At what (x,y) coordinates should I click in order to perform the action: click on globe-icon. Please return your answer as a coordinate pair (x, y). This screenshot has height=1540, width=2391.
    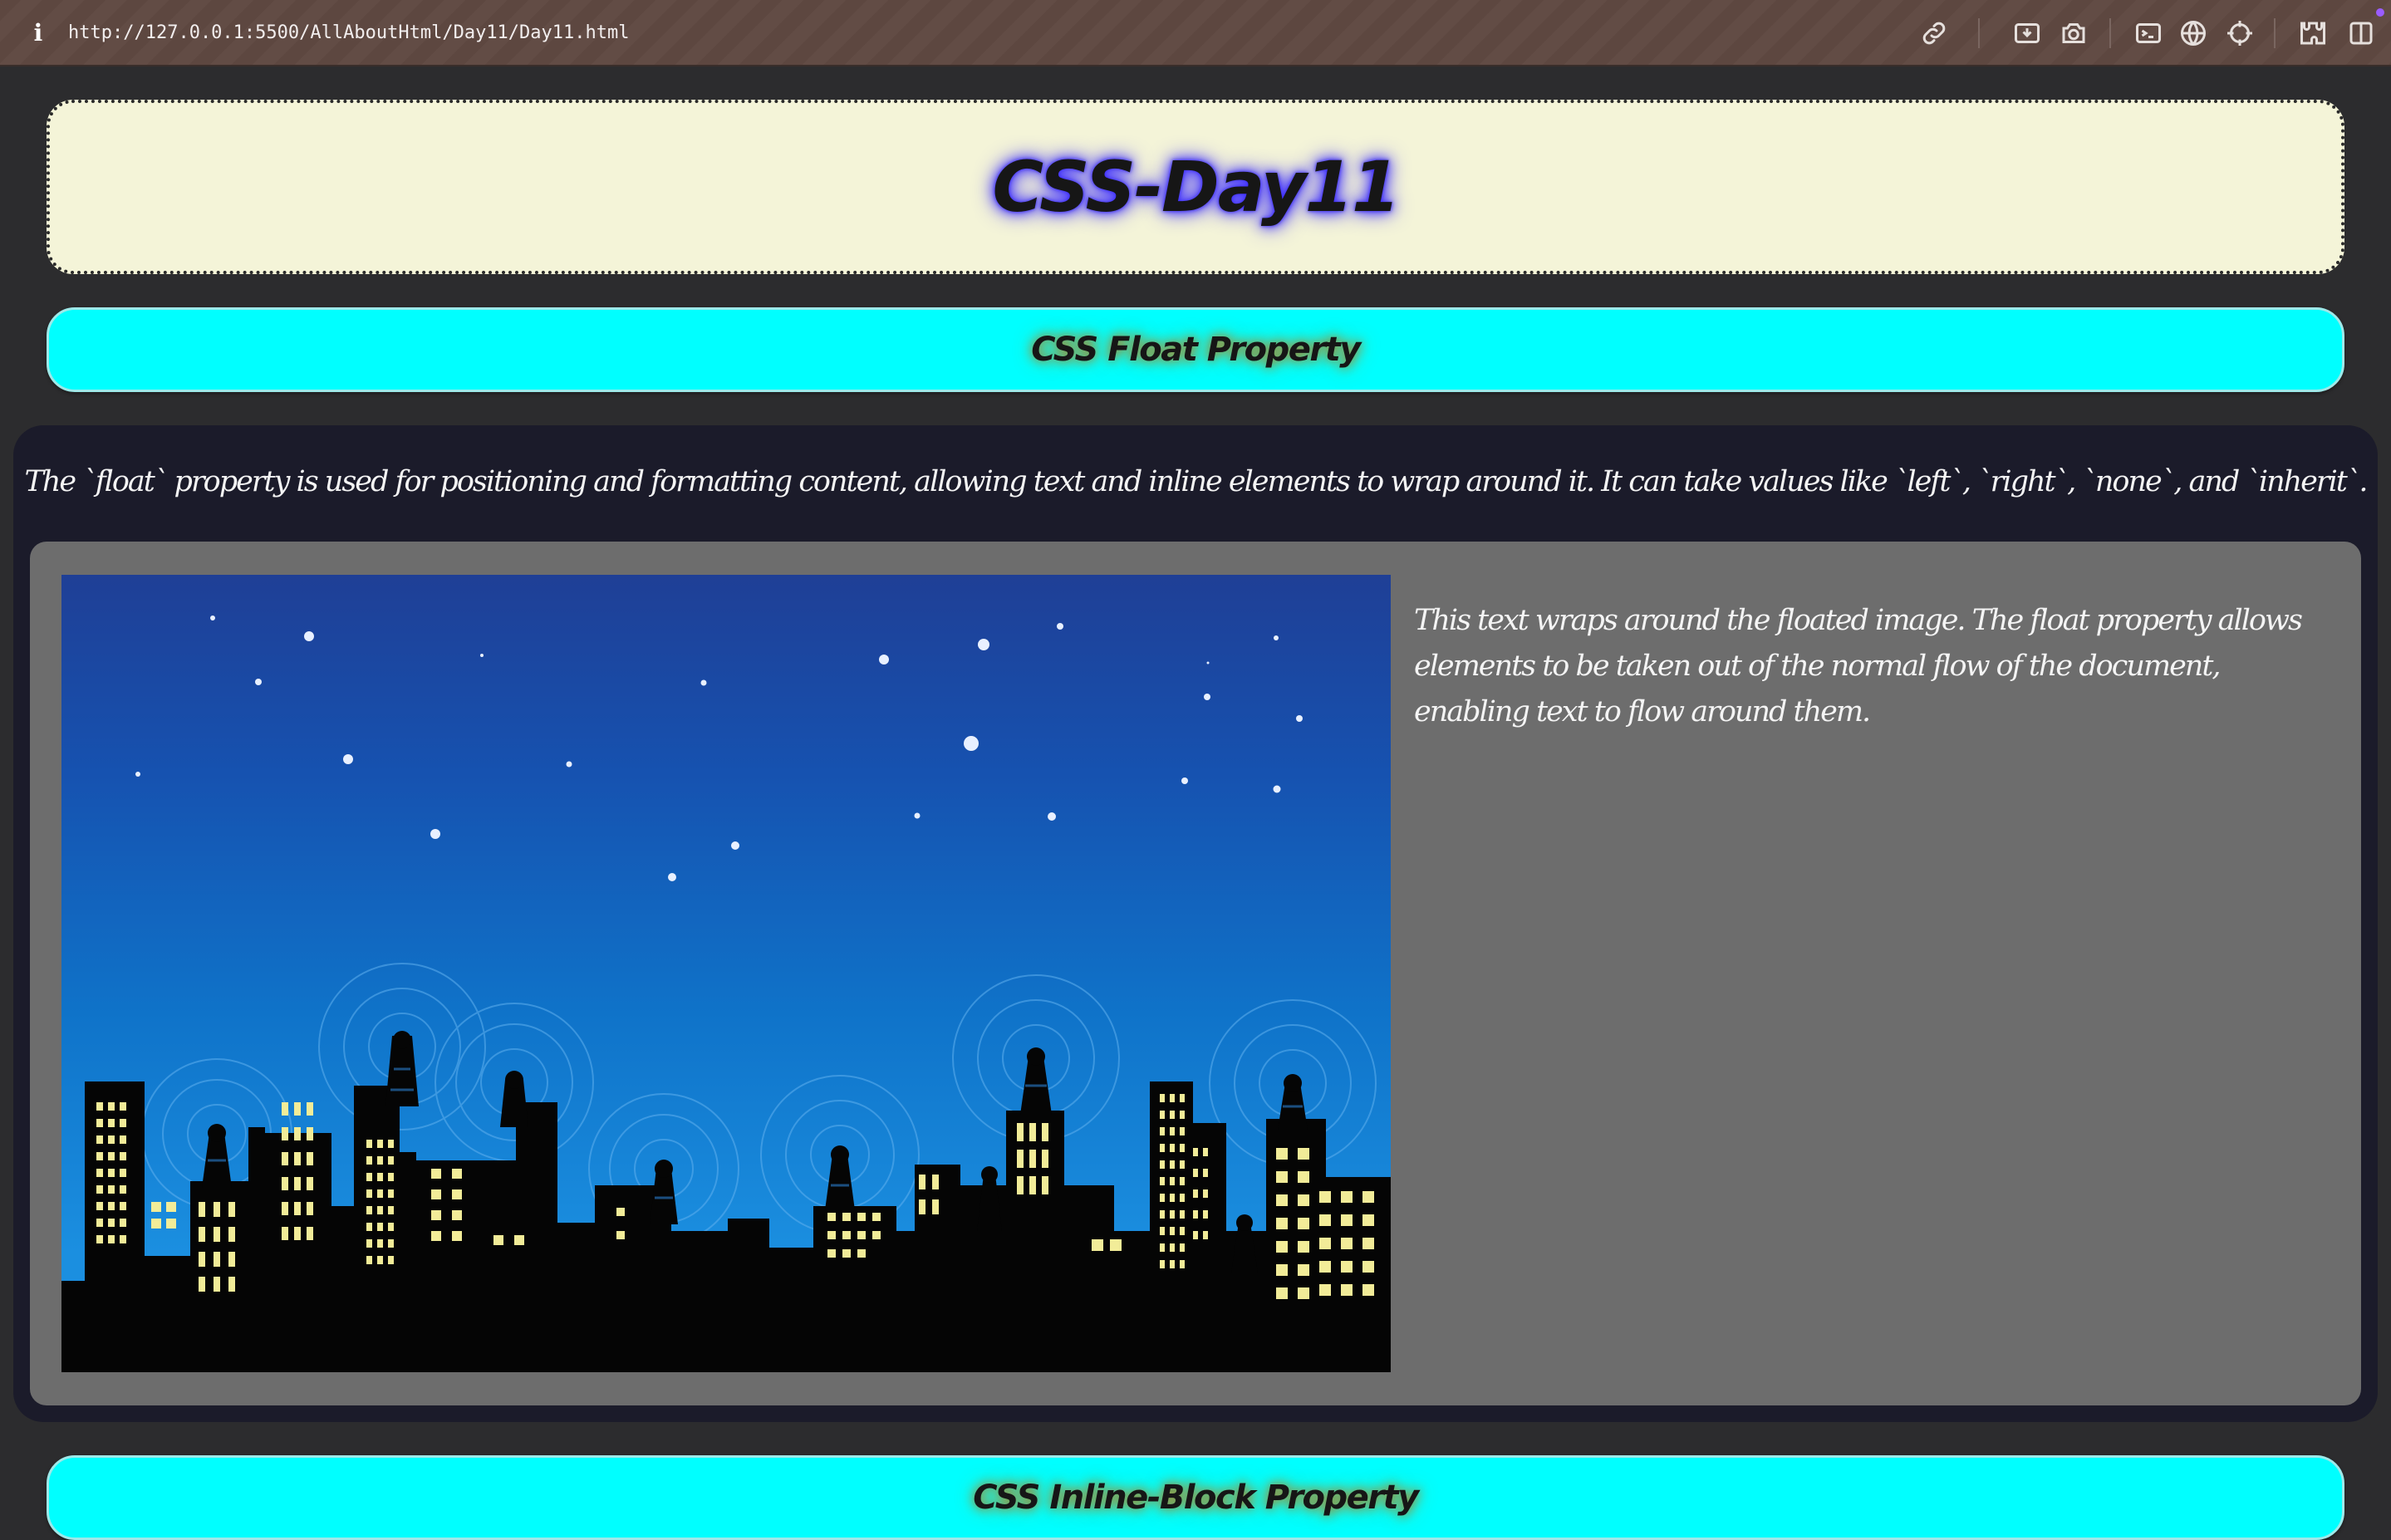
    Looking at the image, I should click on (2193, 33).